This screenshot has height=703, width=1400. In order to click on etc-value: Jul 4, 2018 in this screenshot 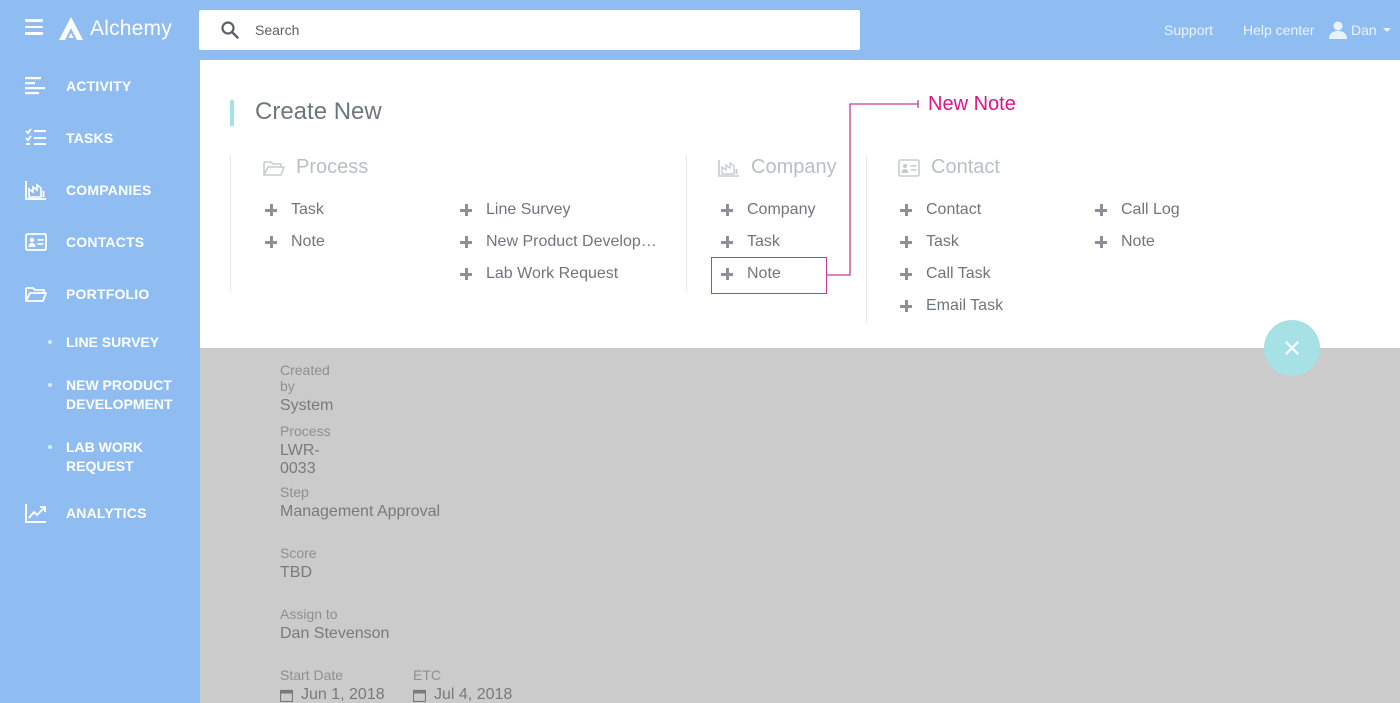, I will do `click(473, 694)`.